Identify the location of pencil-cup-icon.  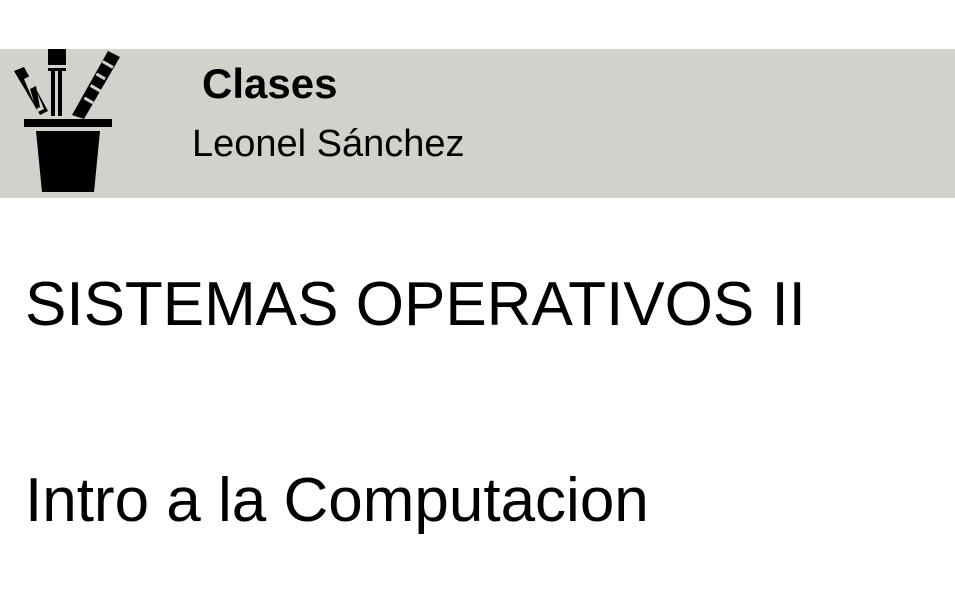
(70, 123).